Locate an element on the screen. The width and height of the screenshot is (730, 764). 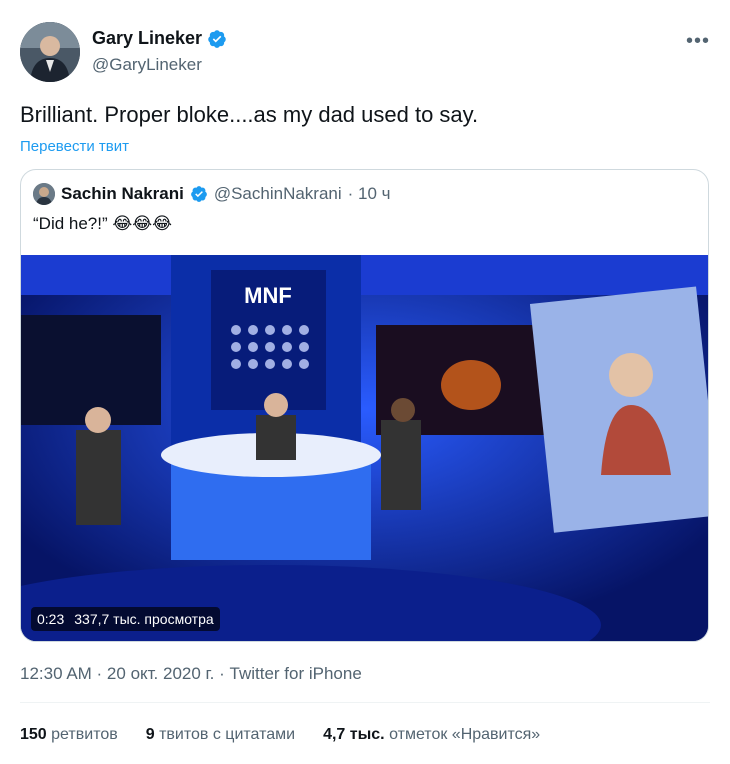
avatar-photo is located at coordinates (50, 52).